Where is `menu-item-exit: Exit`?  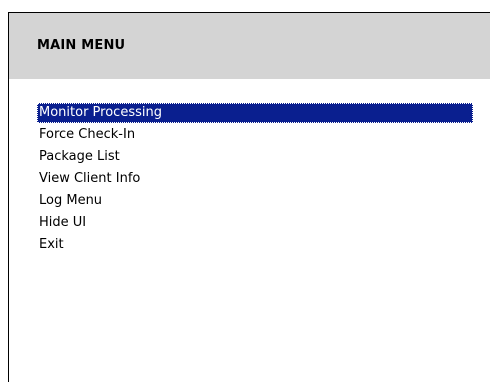 menu-item-exit: Exit is located at coordinates (255, 245).